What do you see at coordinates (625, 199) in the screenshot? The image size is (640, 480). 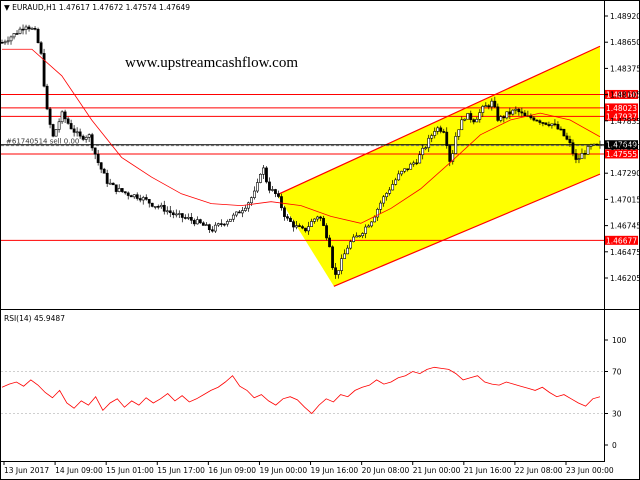 I see `price-tick-label: 1.47015` at bounding box center [625, 199].